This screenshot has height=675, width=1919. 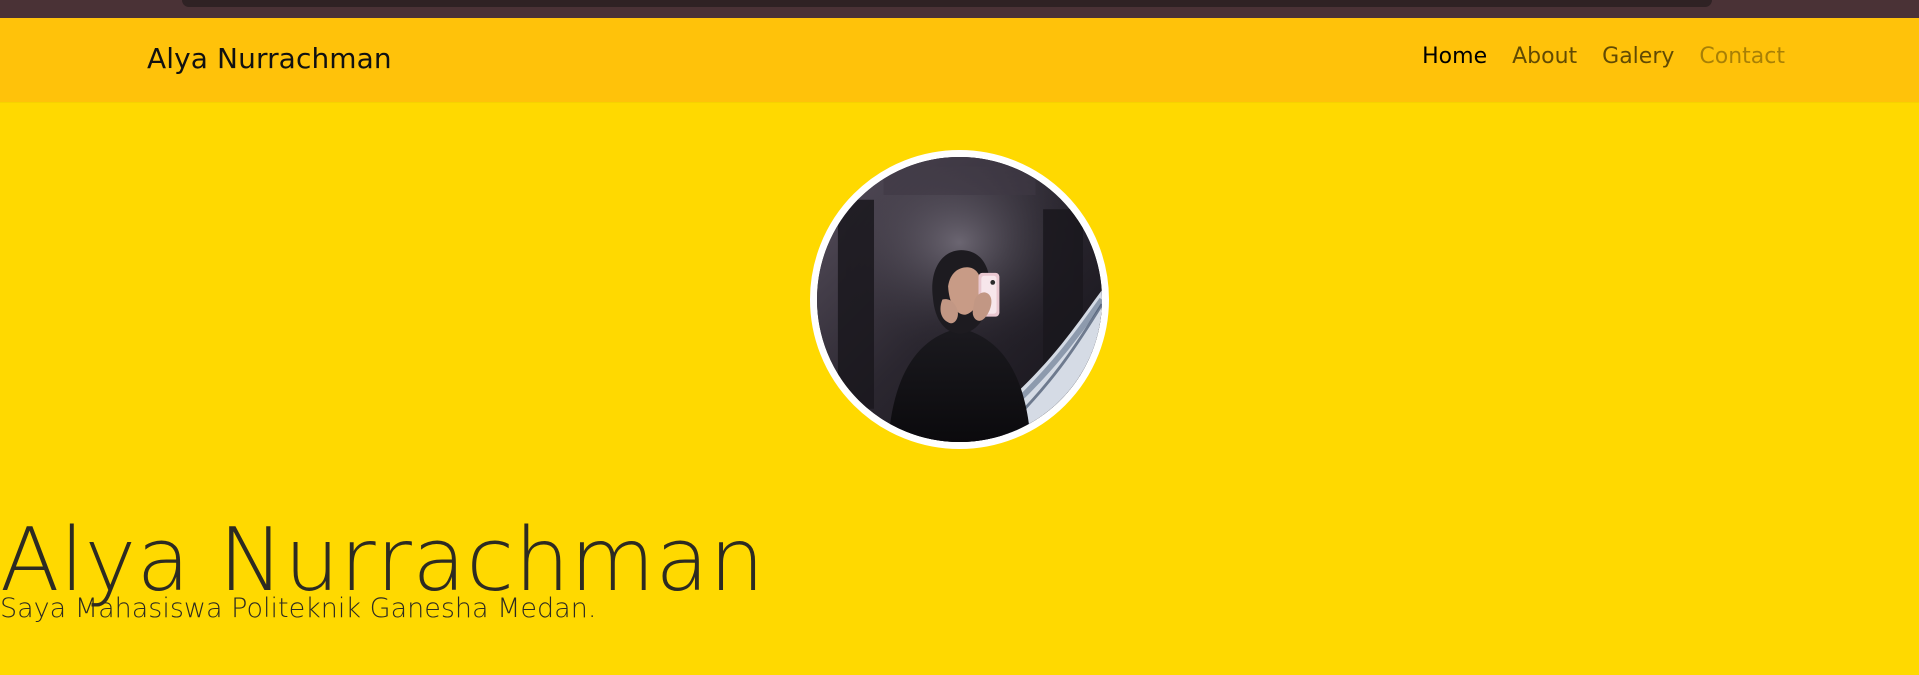 What do you see at coordinates (382, 560) in the screenshot?
I see `hero-title: Alya Nurrachman` at bounding box center [382, 560].